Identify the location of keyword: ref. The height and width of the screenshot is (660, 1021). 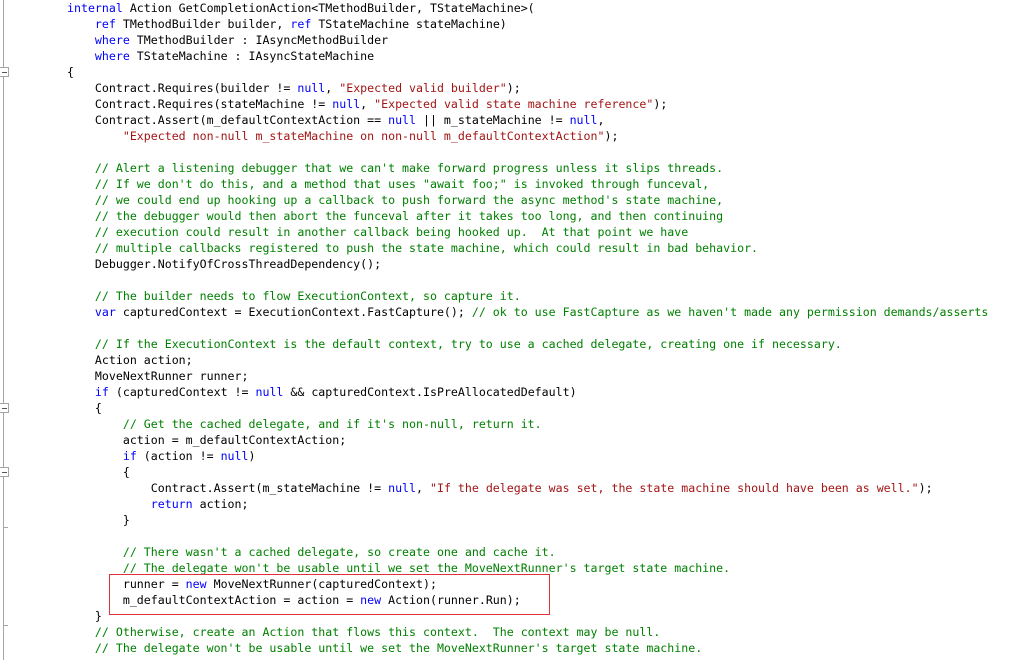
(301, 24).